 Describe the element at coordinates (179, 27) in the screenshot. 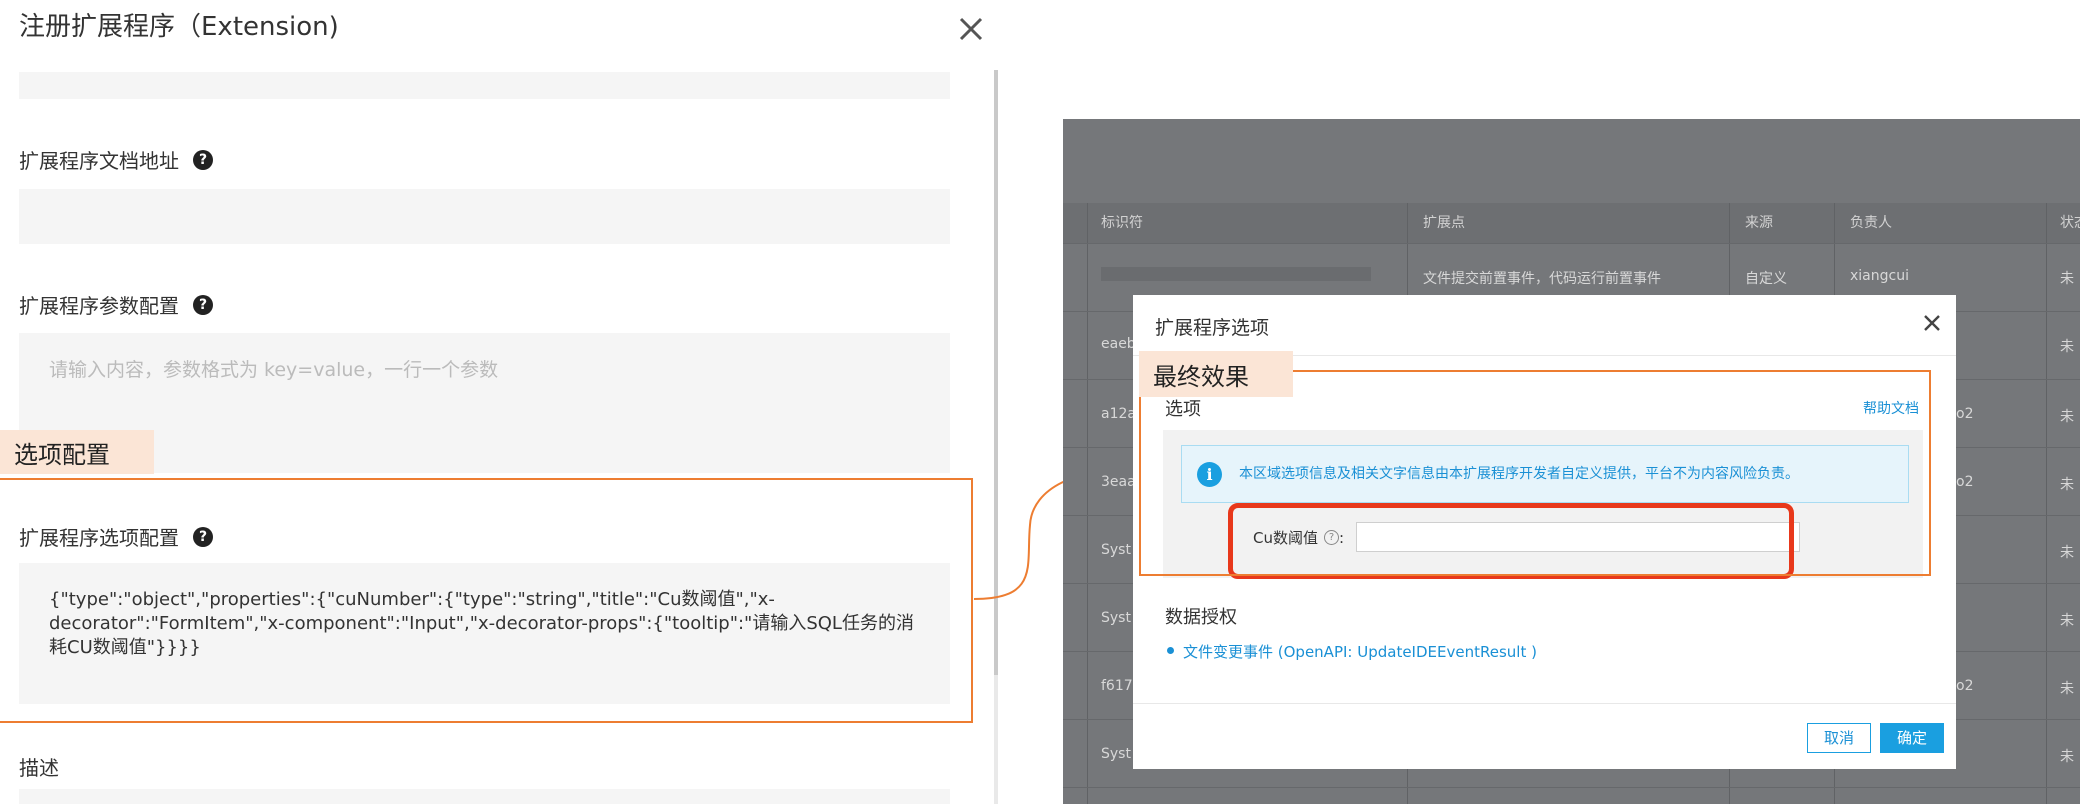

I see `panel-title: 注册扩展程序（Extension)` at that location.